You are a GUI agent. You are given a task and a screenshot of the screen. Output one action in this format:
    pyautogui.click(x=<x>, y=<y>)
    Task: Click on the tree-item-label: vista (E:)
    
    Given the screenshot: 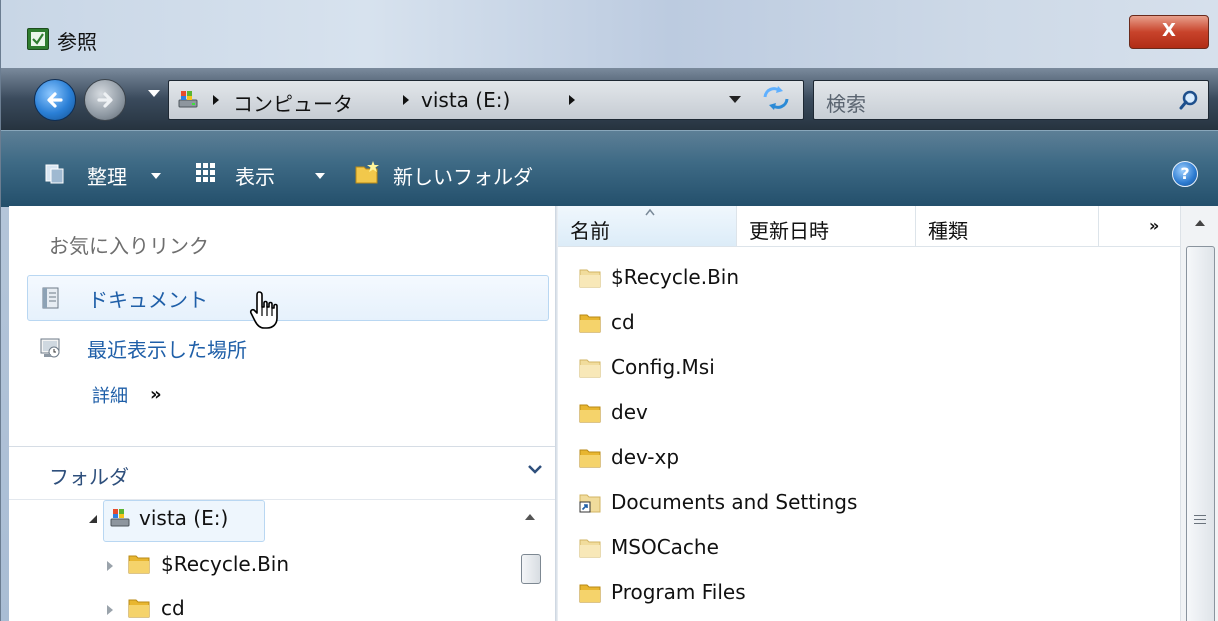 What is the action you would take?
    pyautogui.click(x=184, y=518)
    